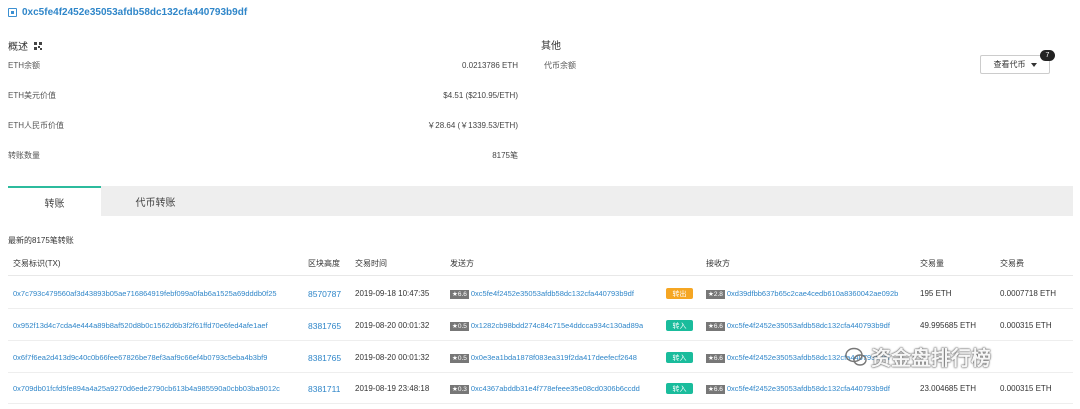 The height and width of the screenshot is (409, 1080). Describe the element at coordinates (1009, 64) in the screenshot. I see `view-tokens-label: 查看代币` at that location.